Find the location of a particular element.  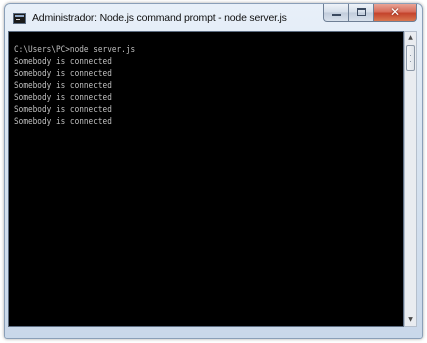

close-icon: ✕ is located at coordinates (395, 12).